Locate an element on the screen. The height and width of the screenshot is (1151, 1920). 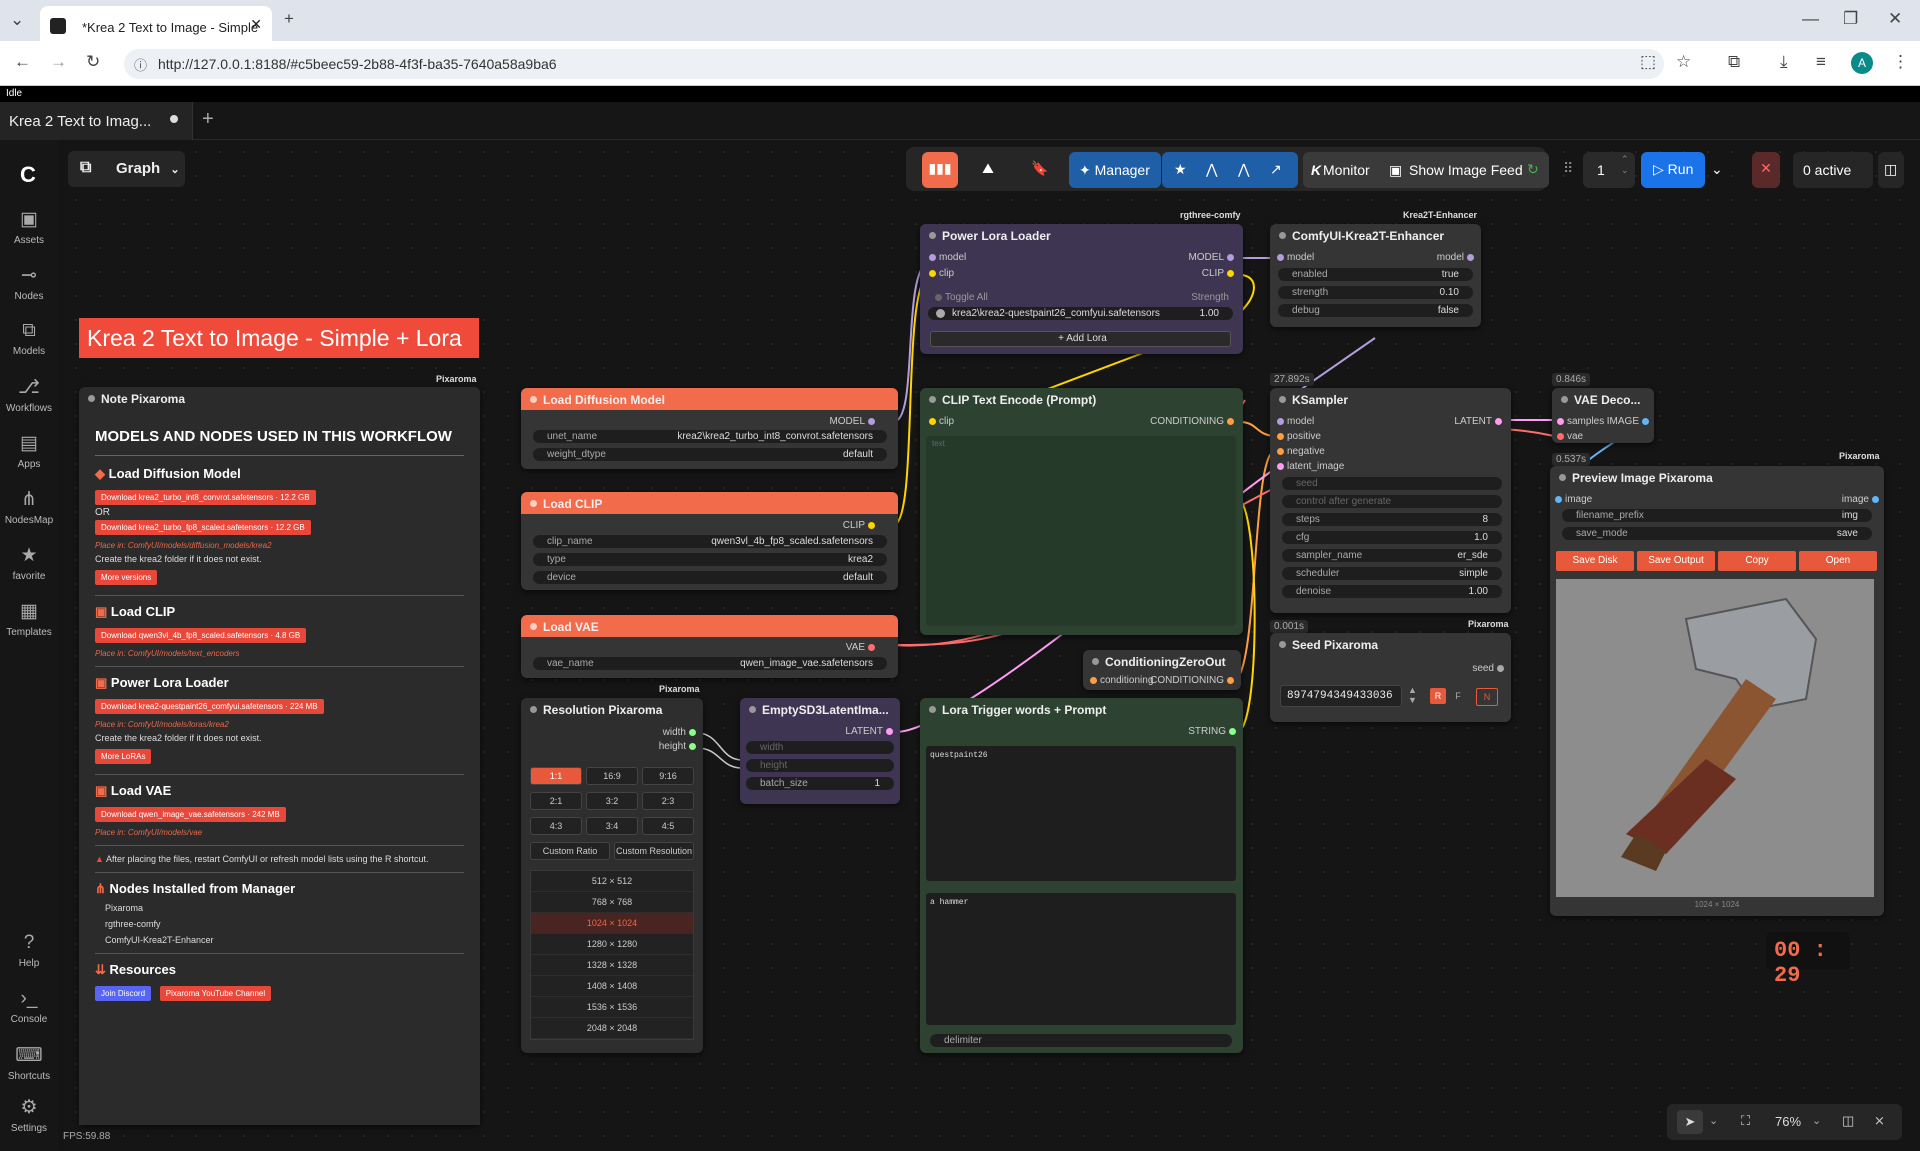
prompt-input: a hammer is located at coordinates (1081, 959).